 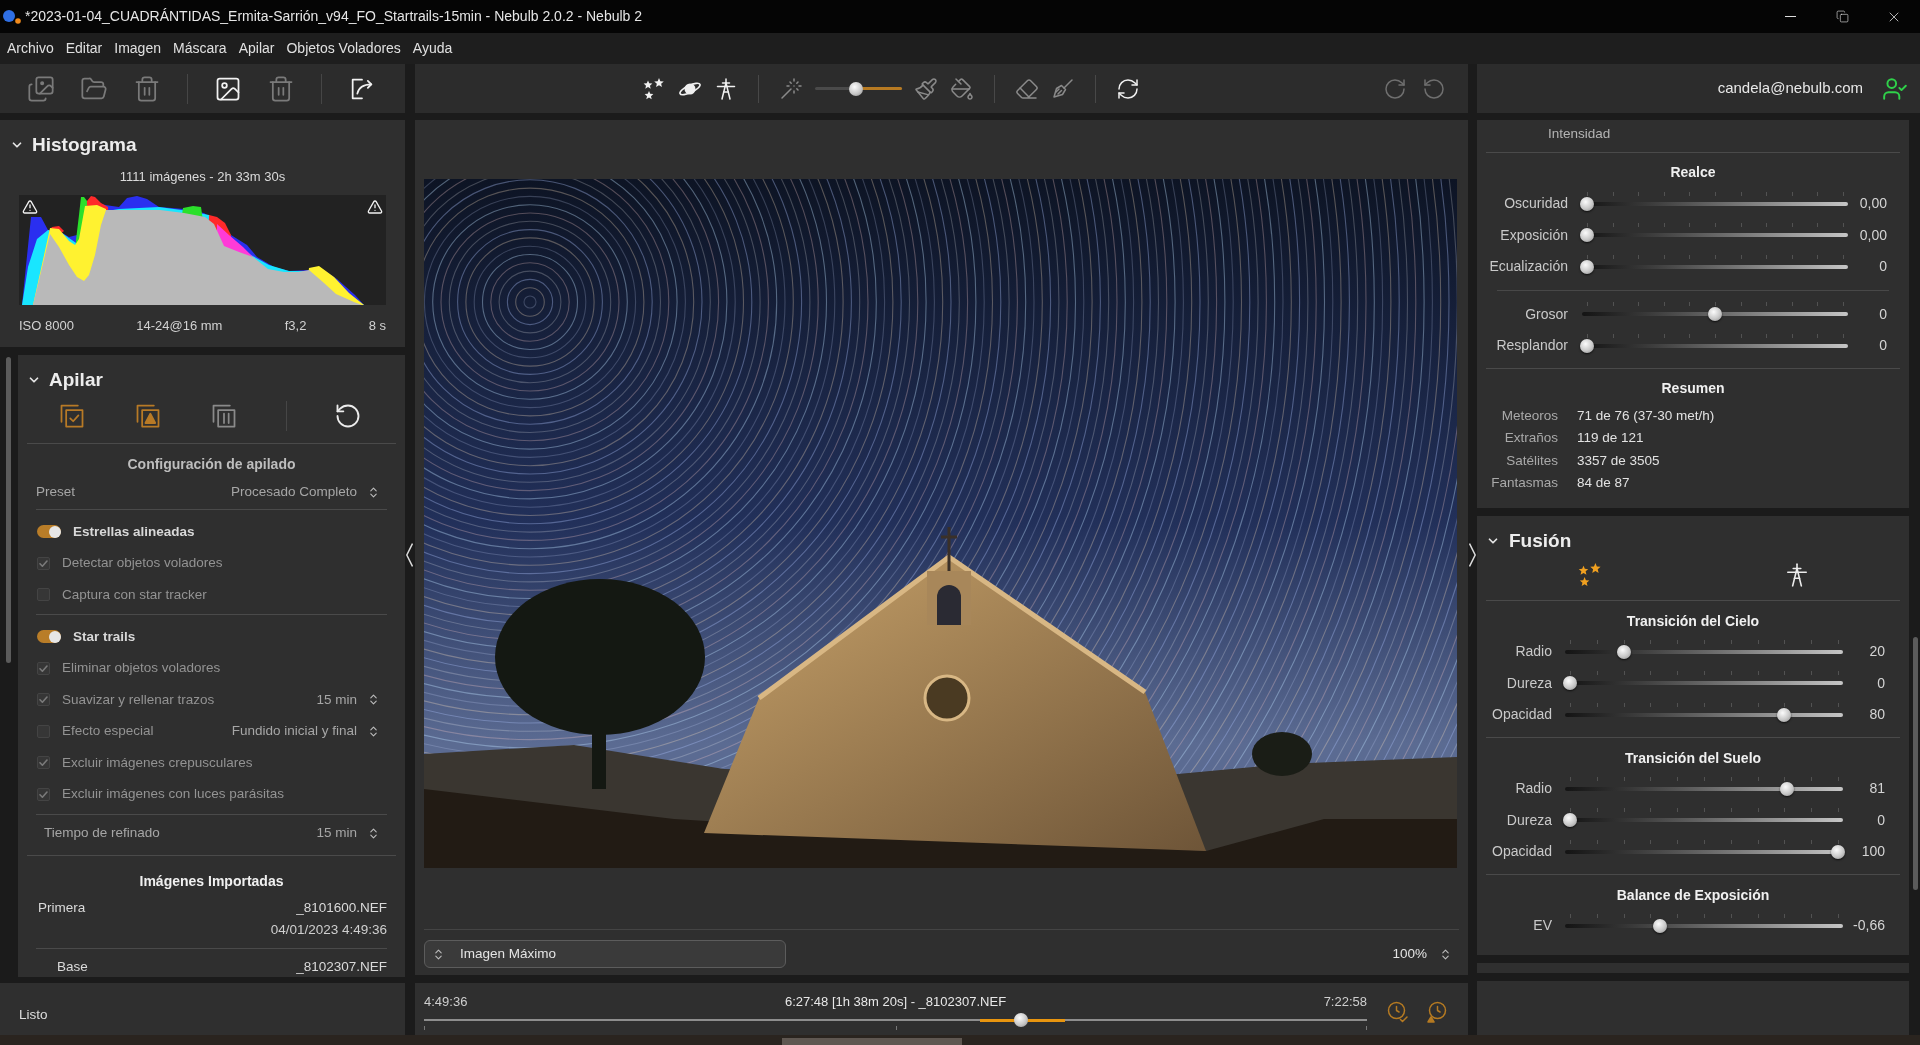 I want to click on menu-item: Editar, so click(x=84, y=48).